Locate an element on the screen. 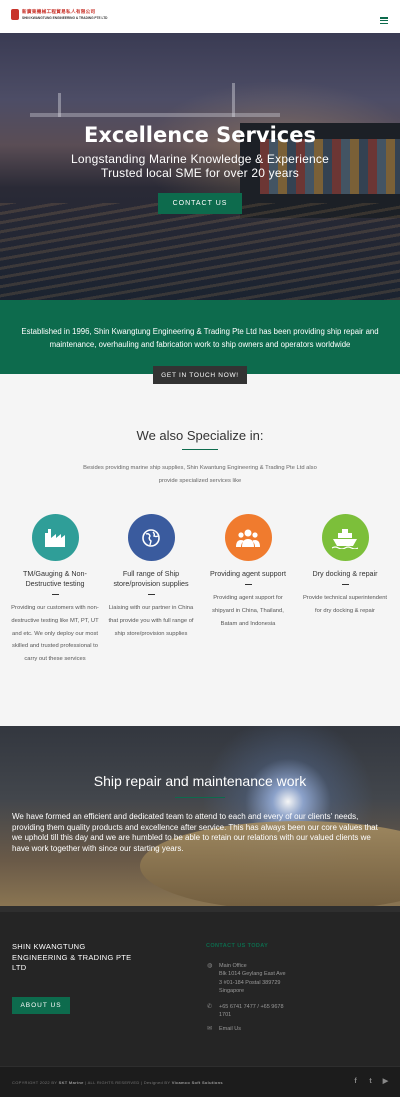  designer-link: Vicamco Soft Solutions is located at coordinates (197, 1082).